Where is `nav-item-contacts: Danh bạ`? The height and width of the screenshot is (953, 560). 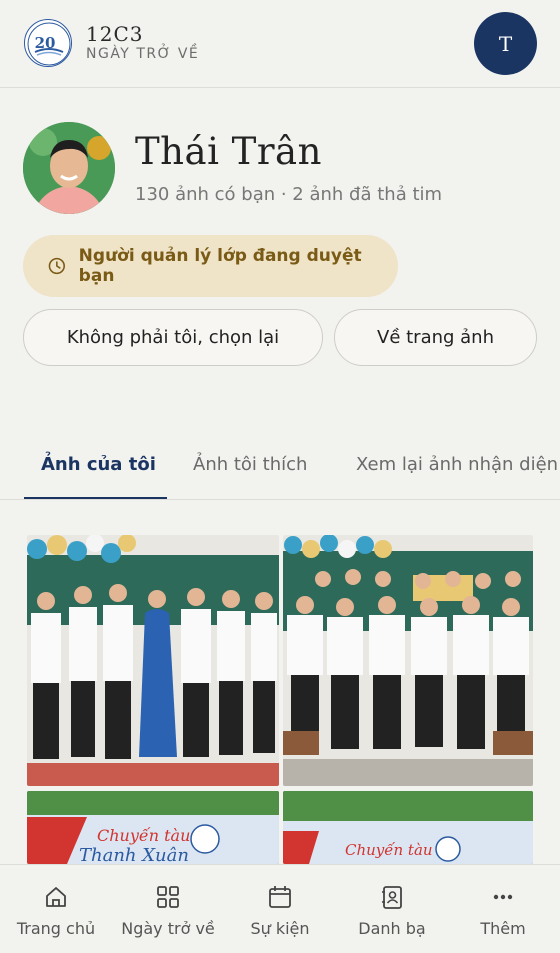
nav-item-contacts: Danh bạ is located at coordinates (392, 909).